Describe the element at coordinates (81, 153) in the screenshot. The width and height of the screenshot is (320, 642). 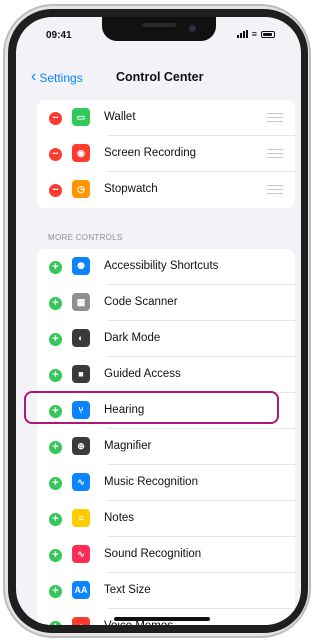
I see `record-icon: ◉` at that location.